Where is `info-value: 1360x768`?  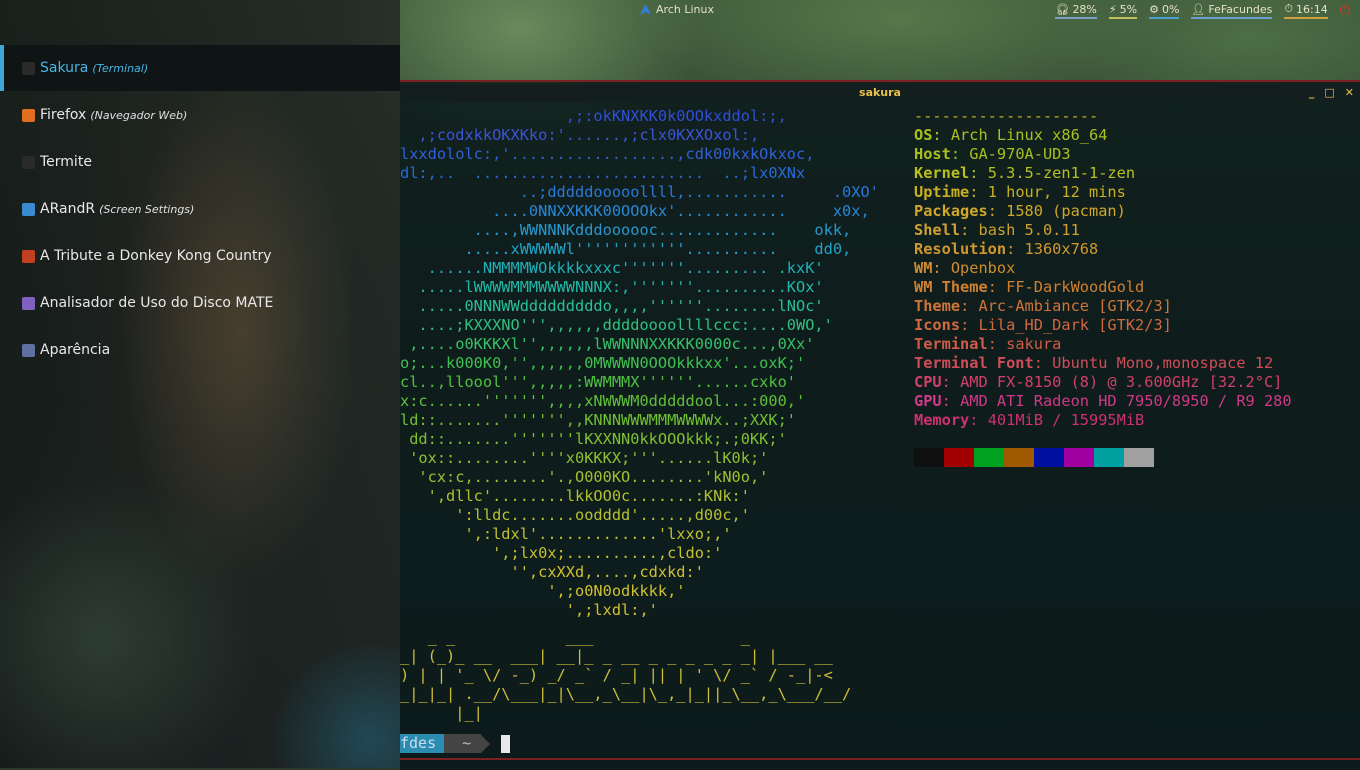
info-value: 1360x768 is located at coordinates (1061, 249).